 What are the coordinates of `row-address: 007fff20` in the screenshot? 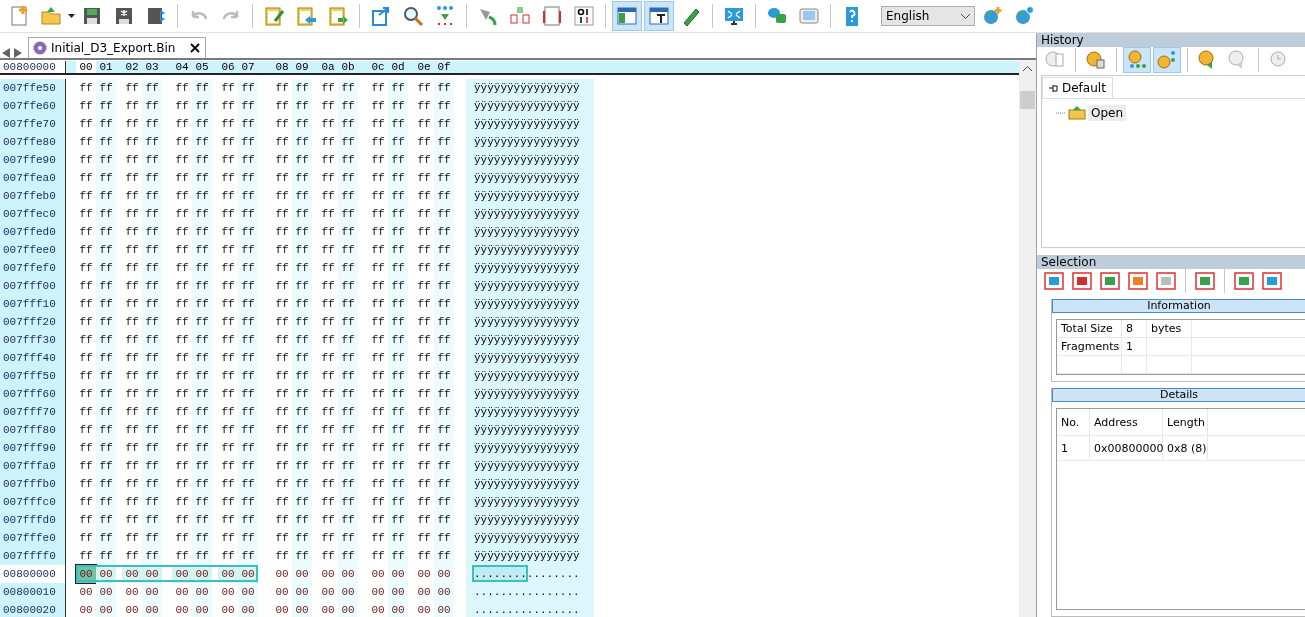 It's located at (33, 322).